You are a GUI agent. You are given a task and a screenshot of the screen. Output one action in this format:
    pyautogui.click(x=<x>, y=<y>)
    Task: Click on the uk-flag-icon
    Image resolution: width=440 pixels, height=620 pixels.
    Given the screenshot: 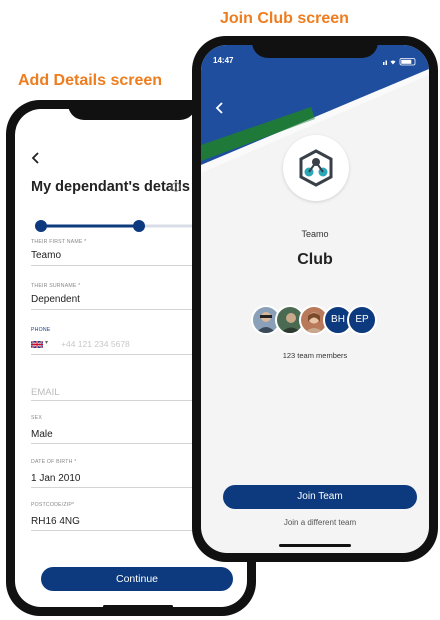 What is the action you would take?
    pyautogui.click(x=37, y=344)
    